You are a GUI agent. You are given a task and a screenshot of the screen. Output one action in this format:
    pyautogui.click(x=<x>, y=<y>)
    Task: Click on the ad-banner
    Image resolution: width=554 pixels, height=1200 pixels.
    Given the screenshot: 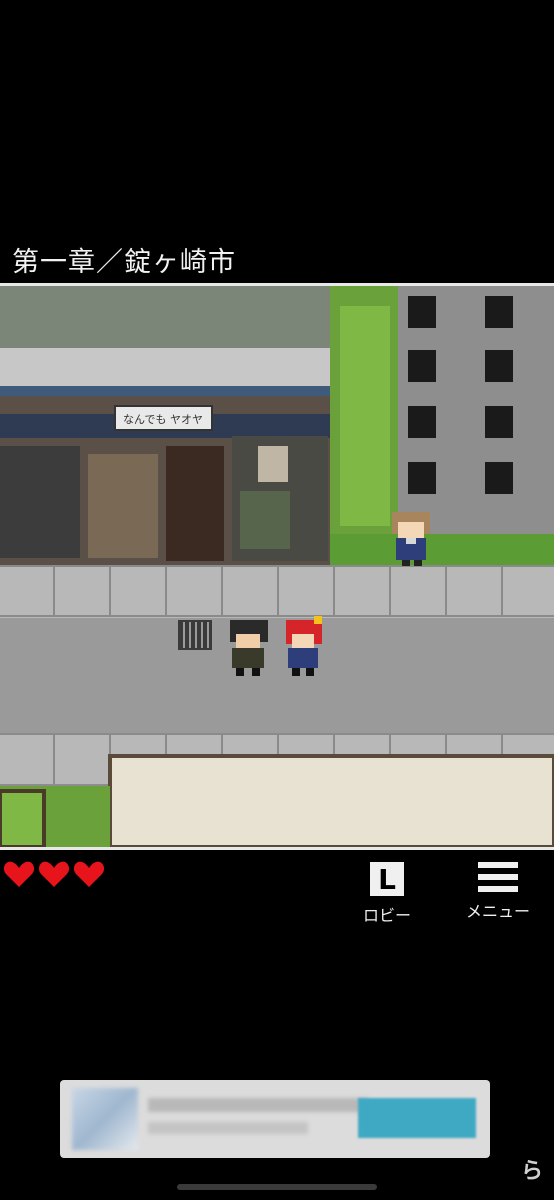 What is the action you would take?
    pyautogui.click(x=275, y=1119)
    